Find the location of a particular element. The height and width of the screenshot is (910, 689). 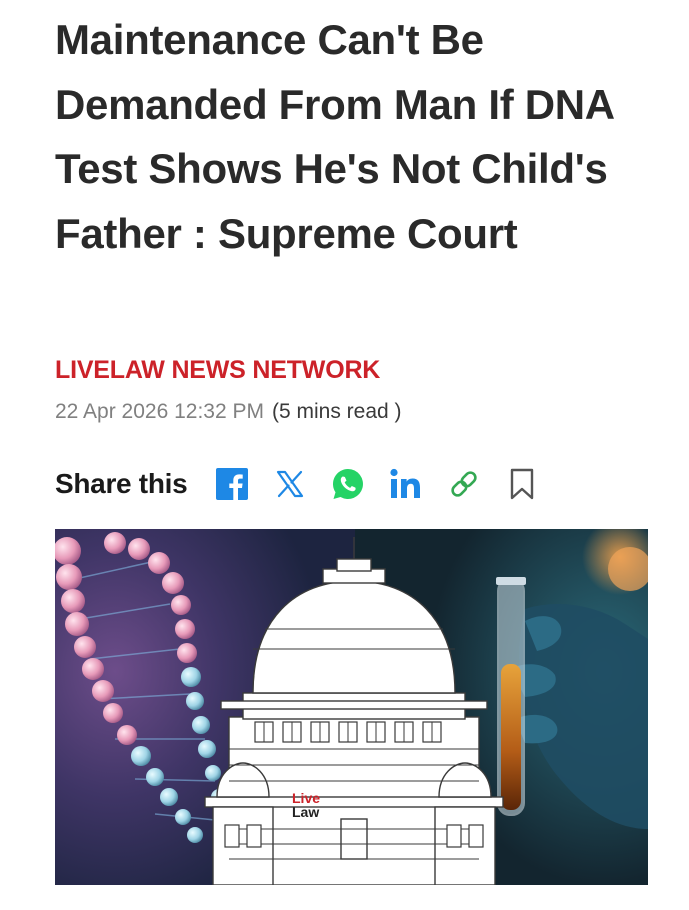

share-icons is located at coordinates (387, 484).